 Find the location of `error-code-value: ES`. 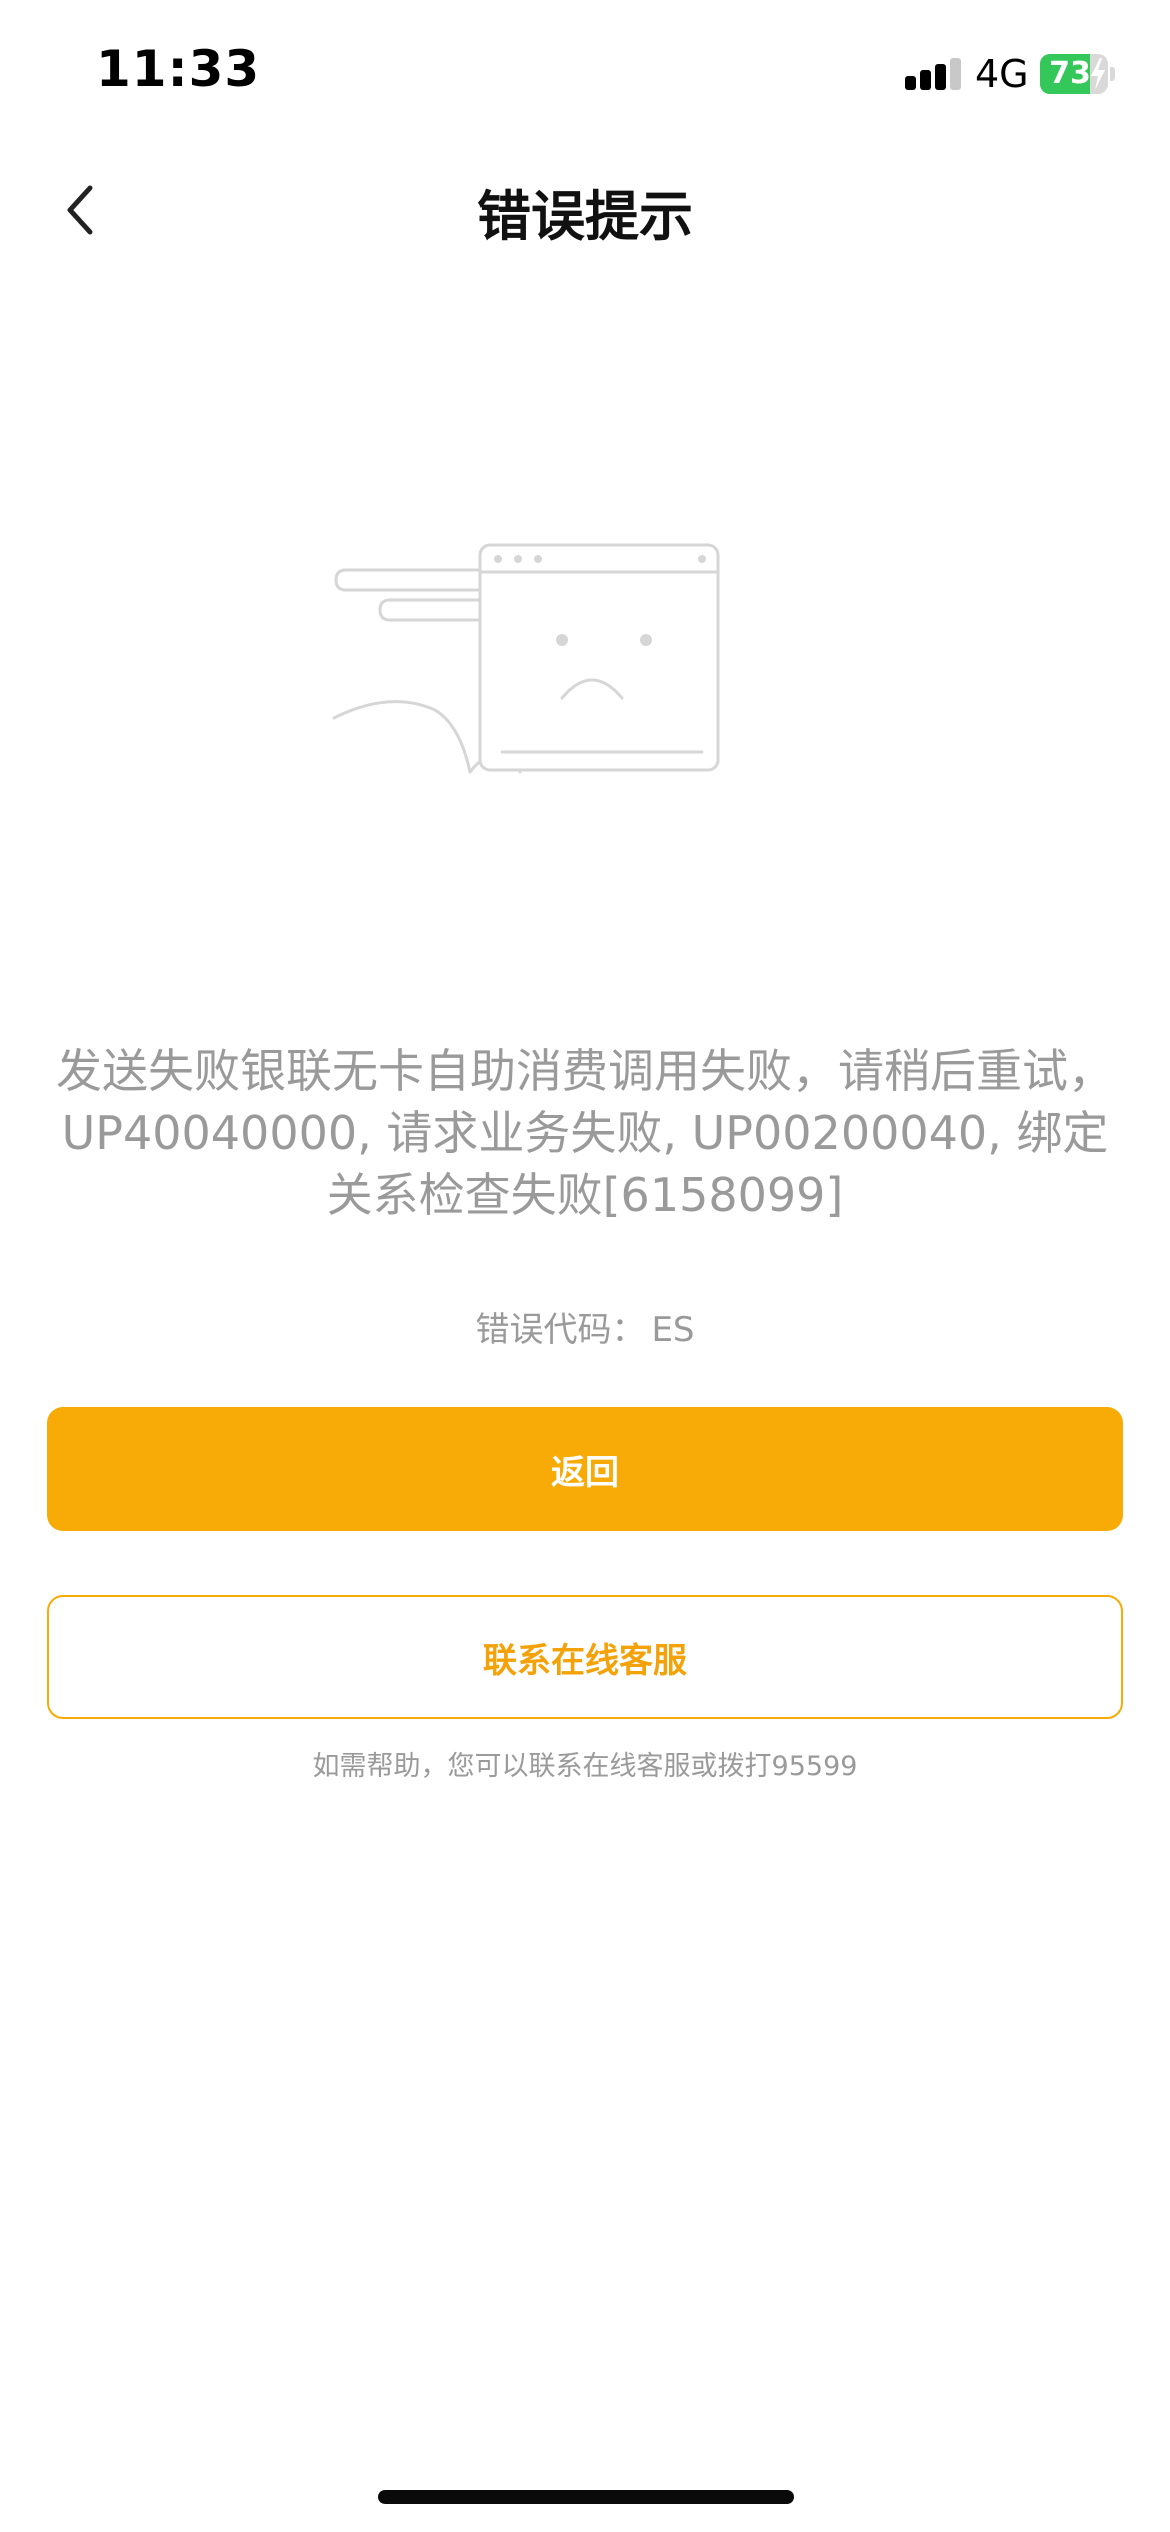

error-code-value: ES is located at coordinates (673, 1330).